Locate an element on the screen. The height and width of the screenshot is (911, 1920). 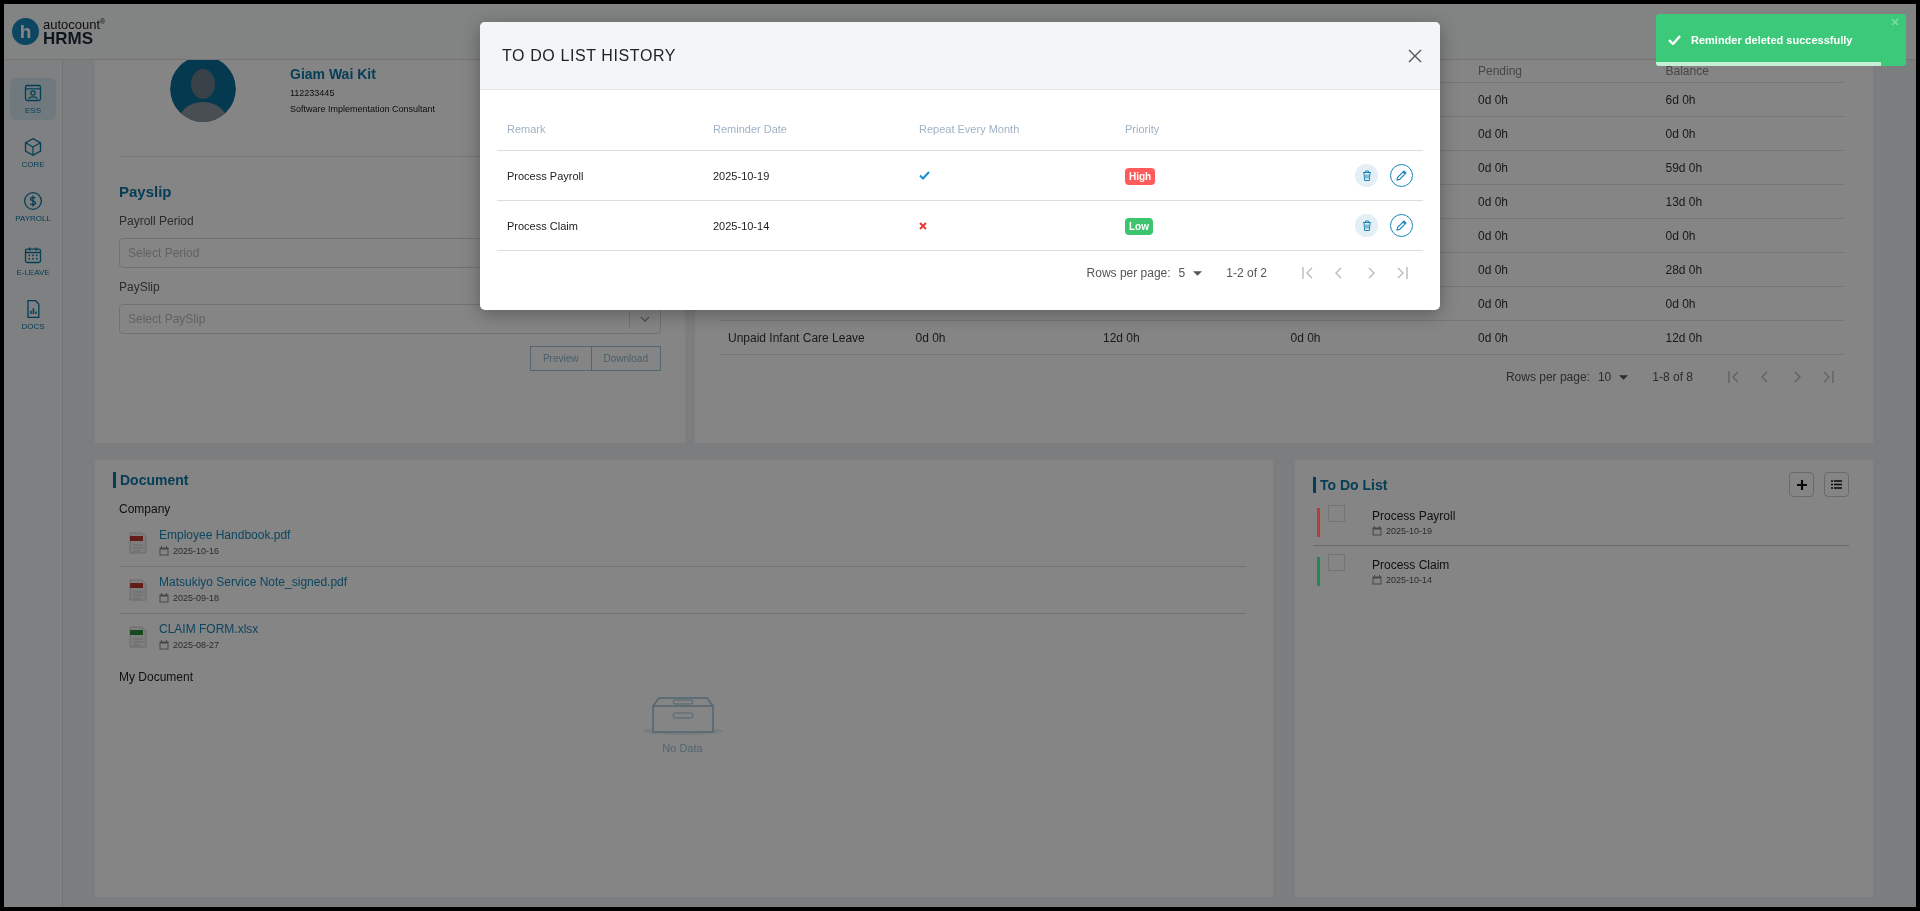
file-link: Matsukiyo Service Note_signed.pdf is located at coordinates (253, 582).